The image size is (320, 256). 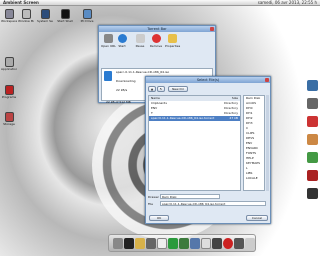 What do you see at coordinates (153, 197) in the screenshot?
I see `drawer-label: Drawer` at bounding box center [153, 197].